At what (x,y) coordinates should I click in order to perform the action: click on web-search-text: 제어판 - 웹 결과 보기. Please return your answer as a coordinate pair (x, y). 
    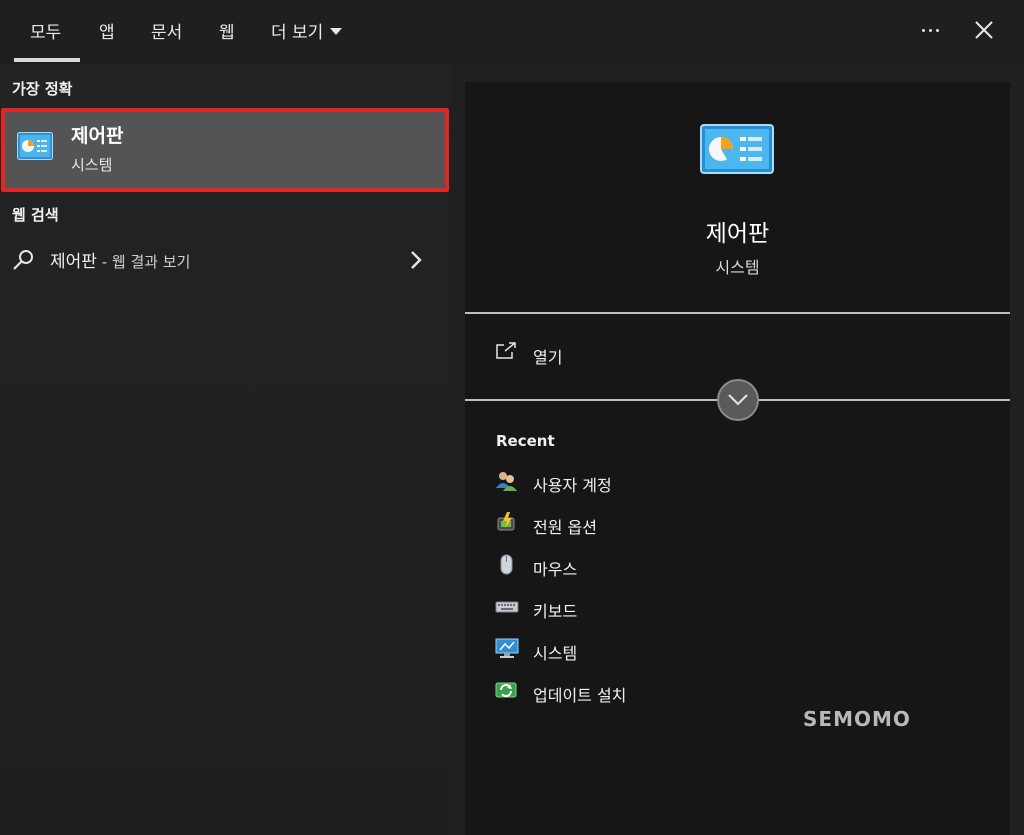
    Looking at the image, I should click on (120, 259).